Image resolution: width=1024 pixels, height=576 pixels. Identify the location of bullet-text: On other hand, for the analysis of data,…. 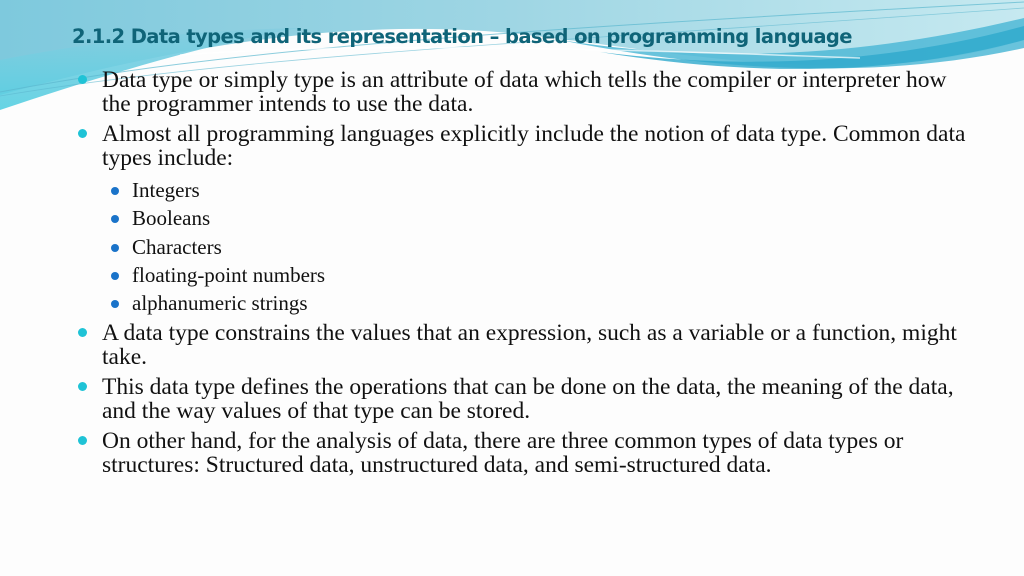
(503, 453).